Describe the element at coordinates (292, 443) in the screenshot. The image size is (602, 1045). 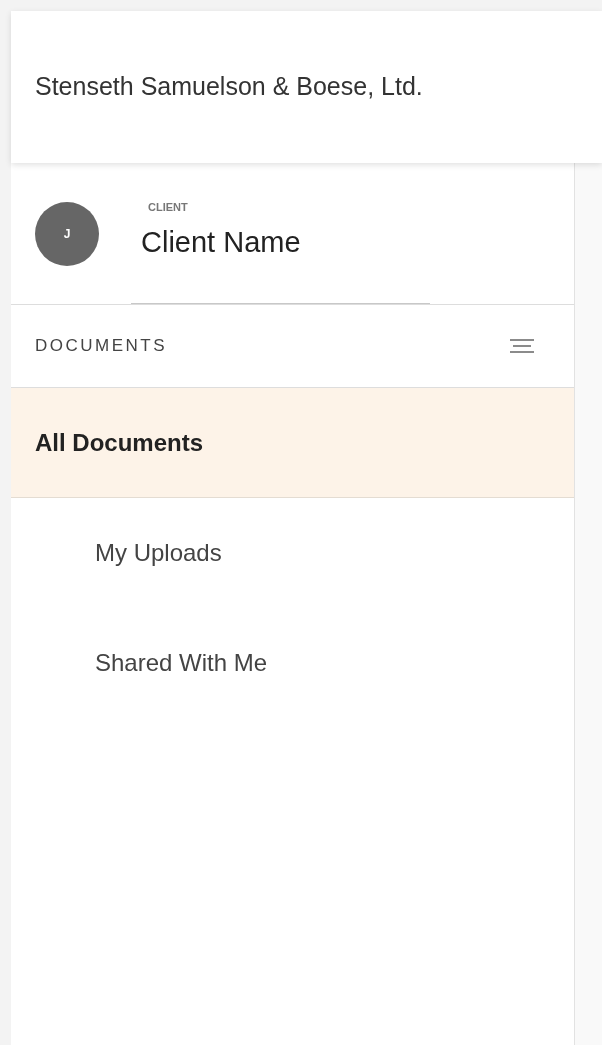
I see `nav-item: All Documents` at that location.